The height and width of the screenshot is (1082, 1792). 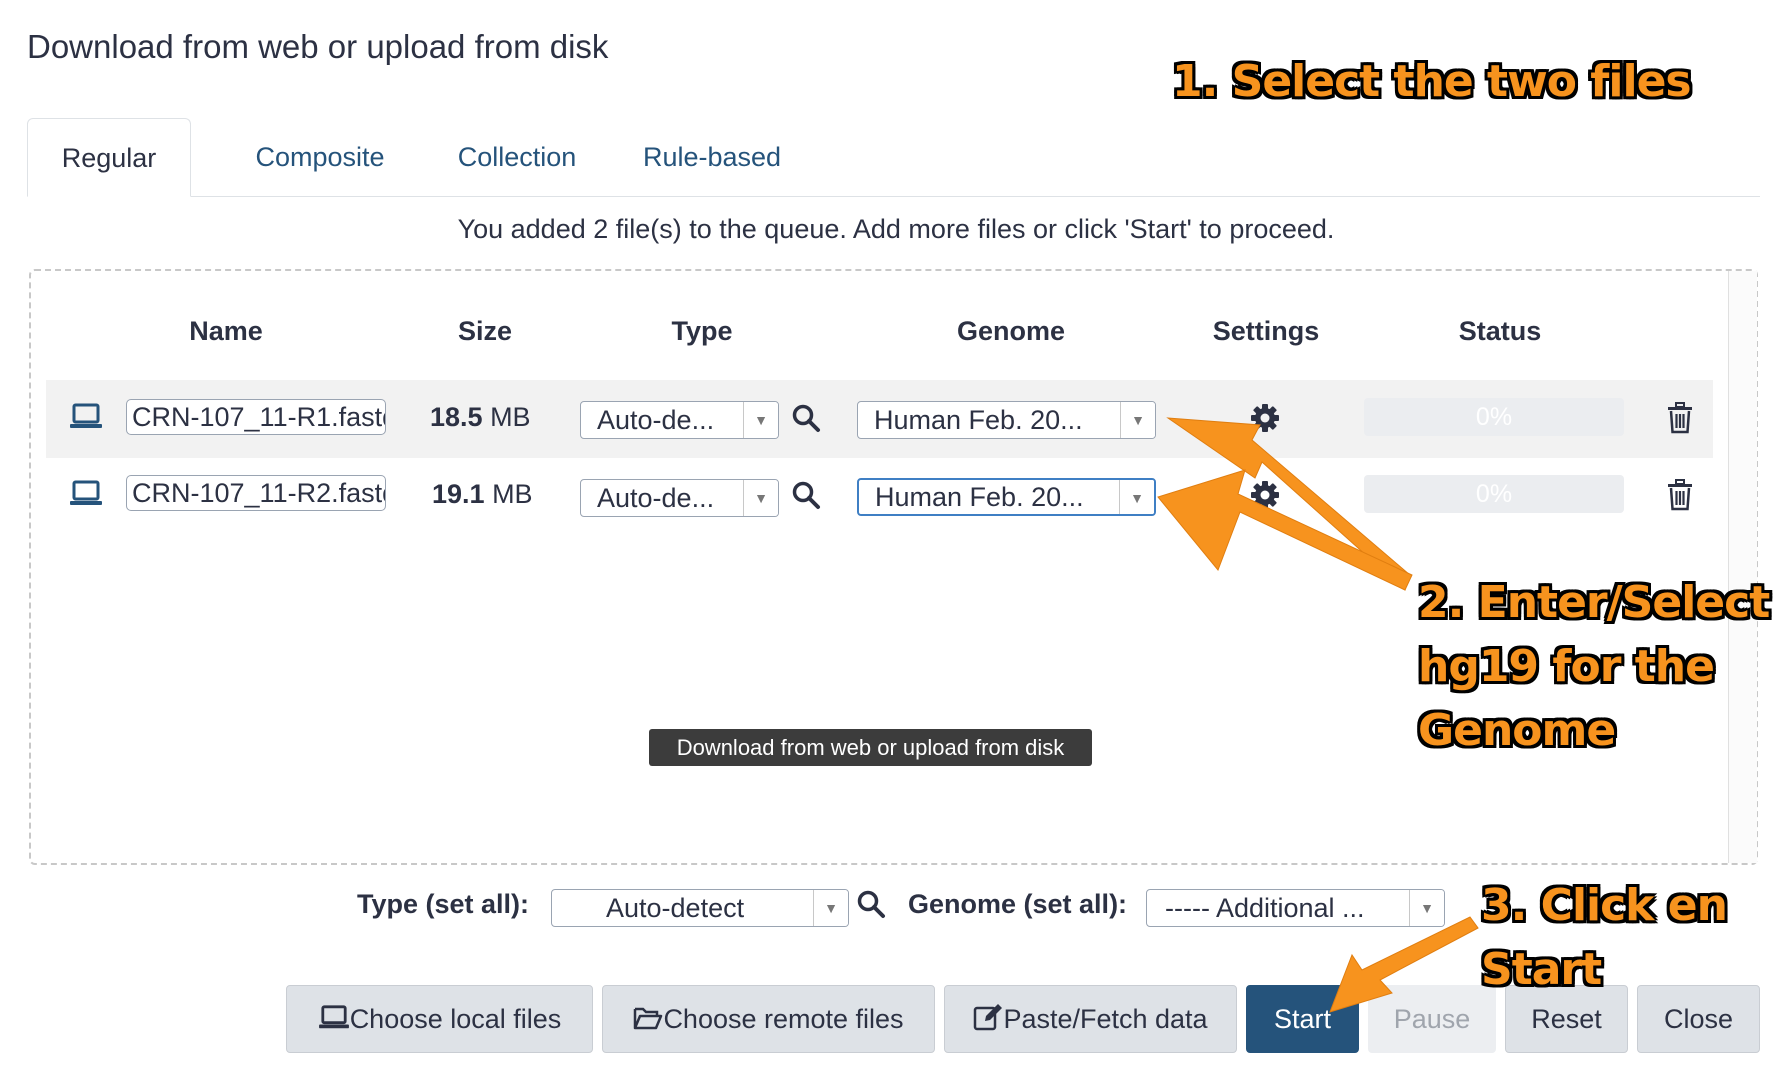 What do you see at coordinates (675, 908) in the screenshot?
I see `type-set-all-value: Auto-detect` at bounding box center [675, 908].